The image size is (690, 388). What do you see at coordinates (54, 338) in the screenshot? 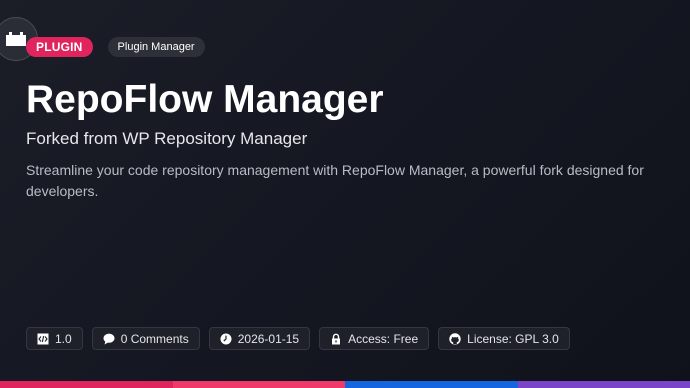
I see `version-meta: 1.0` at bounding box center [54, 338].